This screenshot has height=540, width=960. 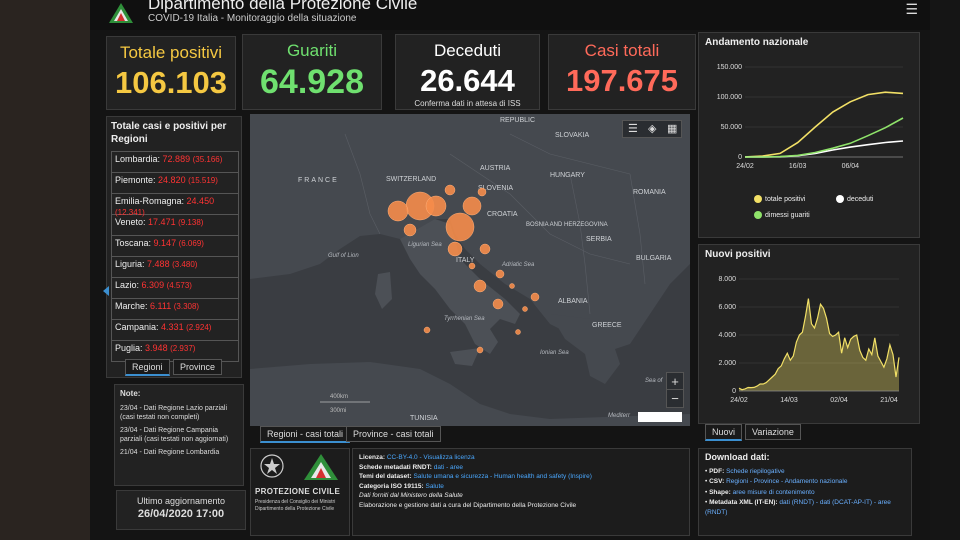 I want to click on region-row: Piemonte: 24.820 (15.519), so click(x=175, y=183).